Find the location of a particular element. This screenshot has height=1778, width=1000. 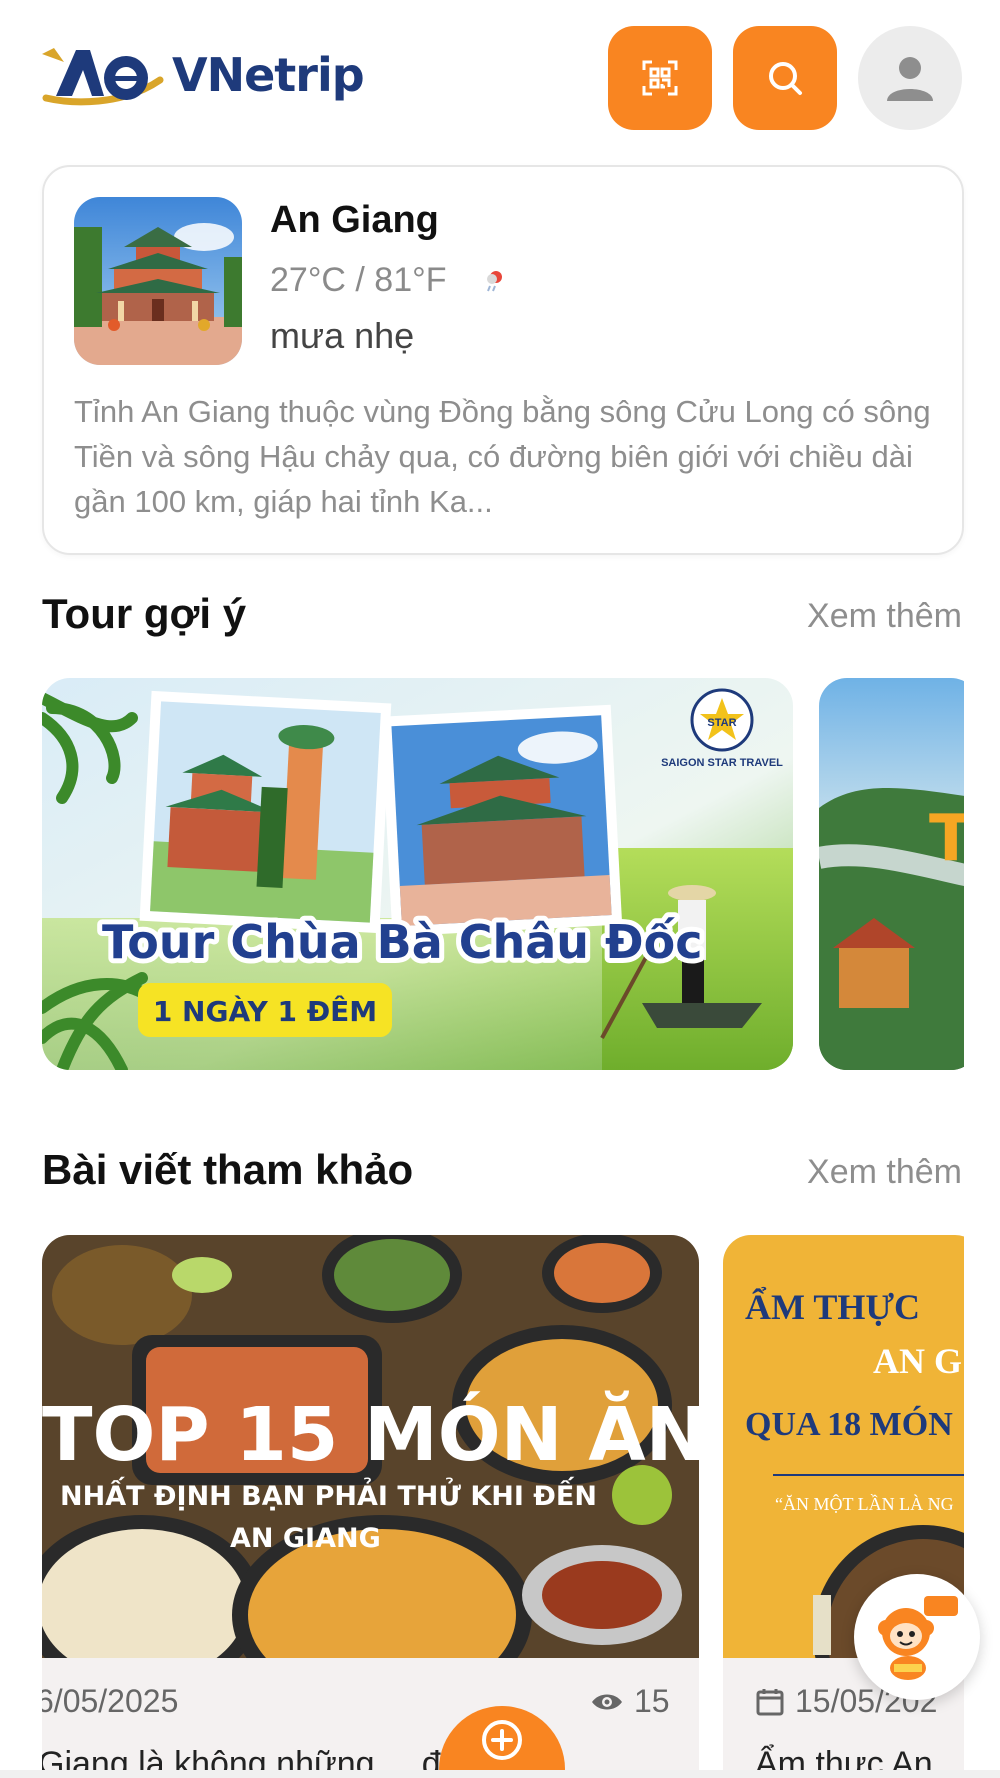

qr-scan-icon is located at coordinates (660, 78).